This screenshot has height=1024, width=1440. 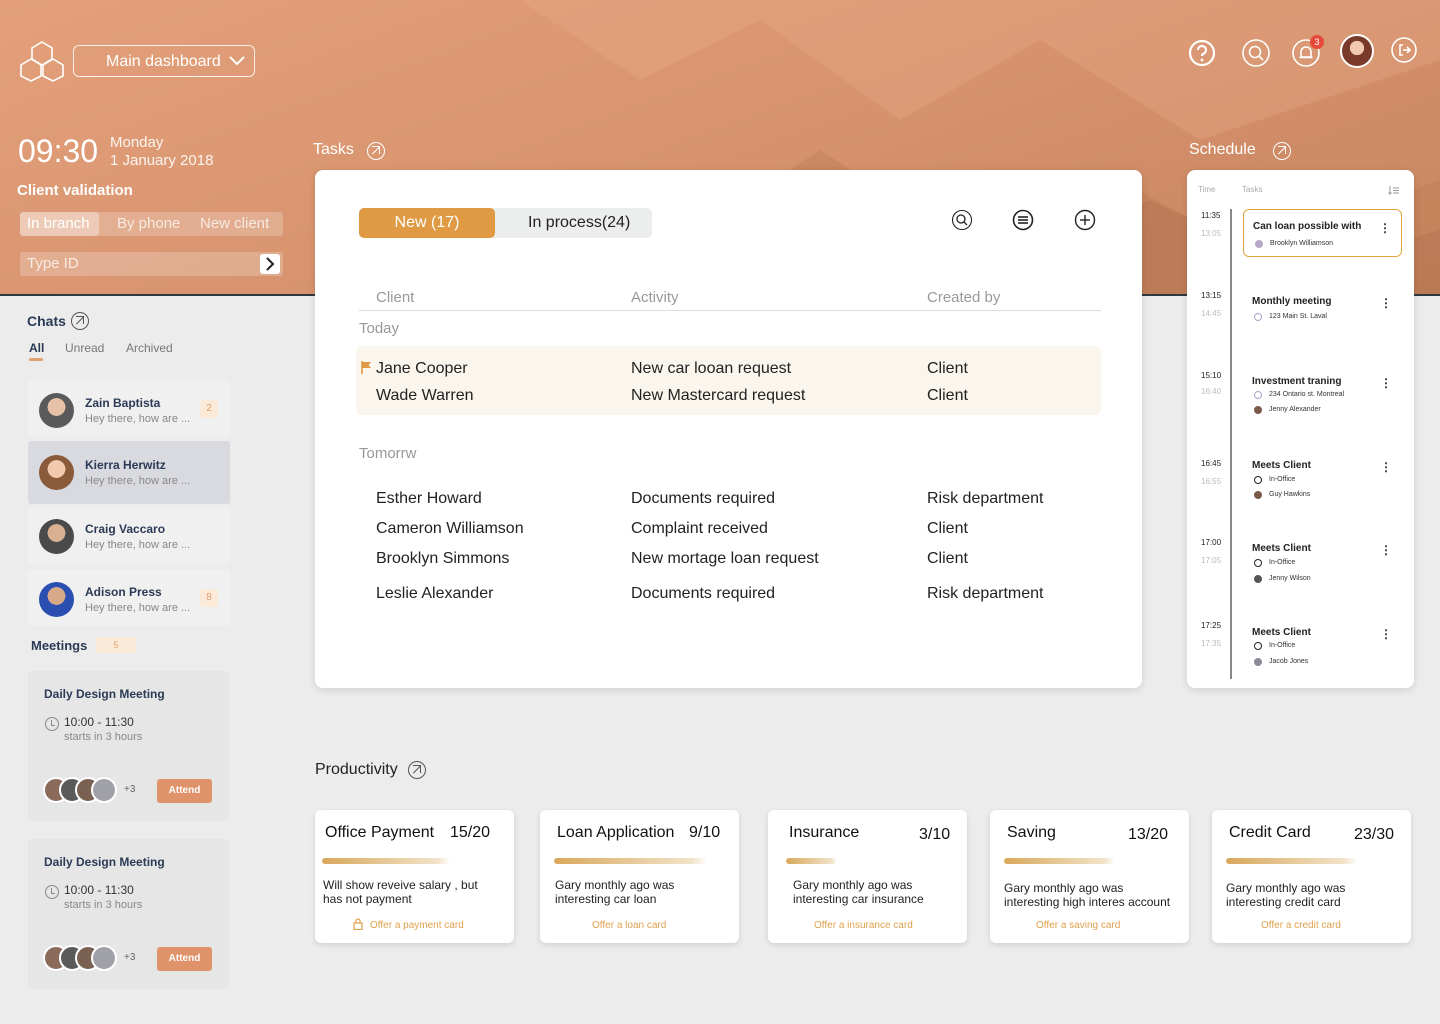 What do you see at coordinates (725, 558) in the screenshot?
I see `task-activity: New mortage loan request` at bounding box center [725, 558].